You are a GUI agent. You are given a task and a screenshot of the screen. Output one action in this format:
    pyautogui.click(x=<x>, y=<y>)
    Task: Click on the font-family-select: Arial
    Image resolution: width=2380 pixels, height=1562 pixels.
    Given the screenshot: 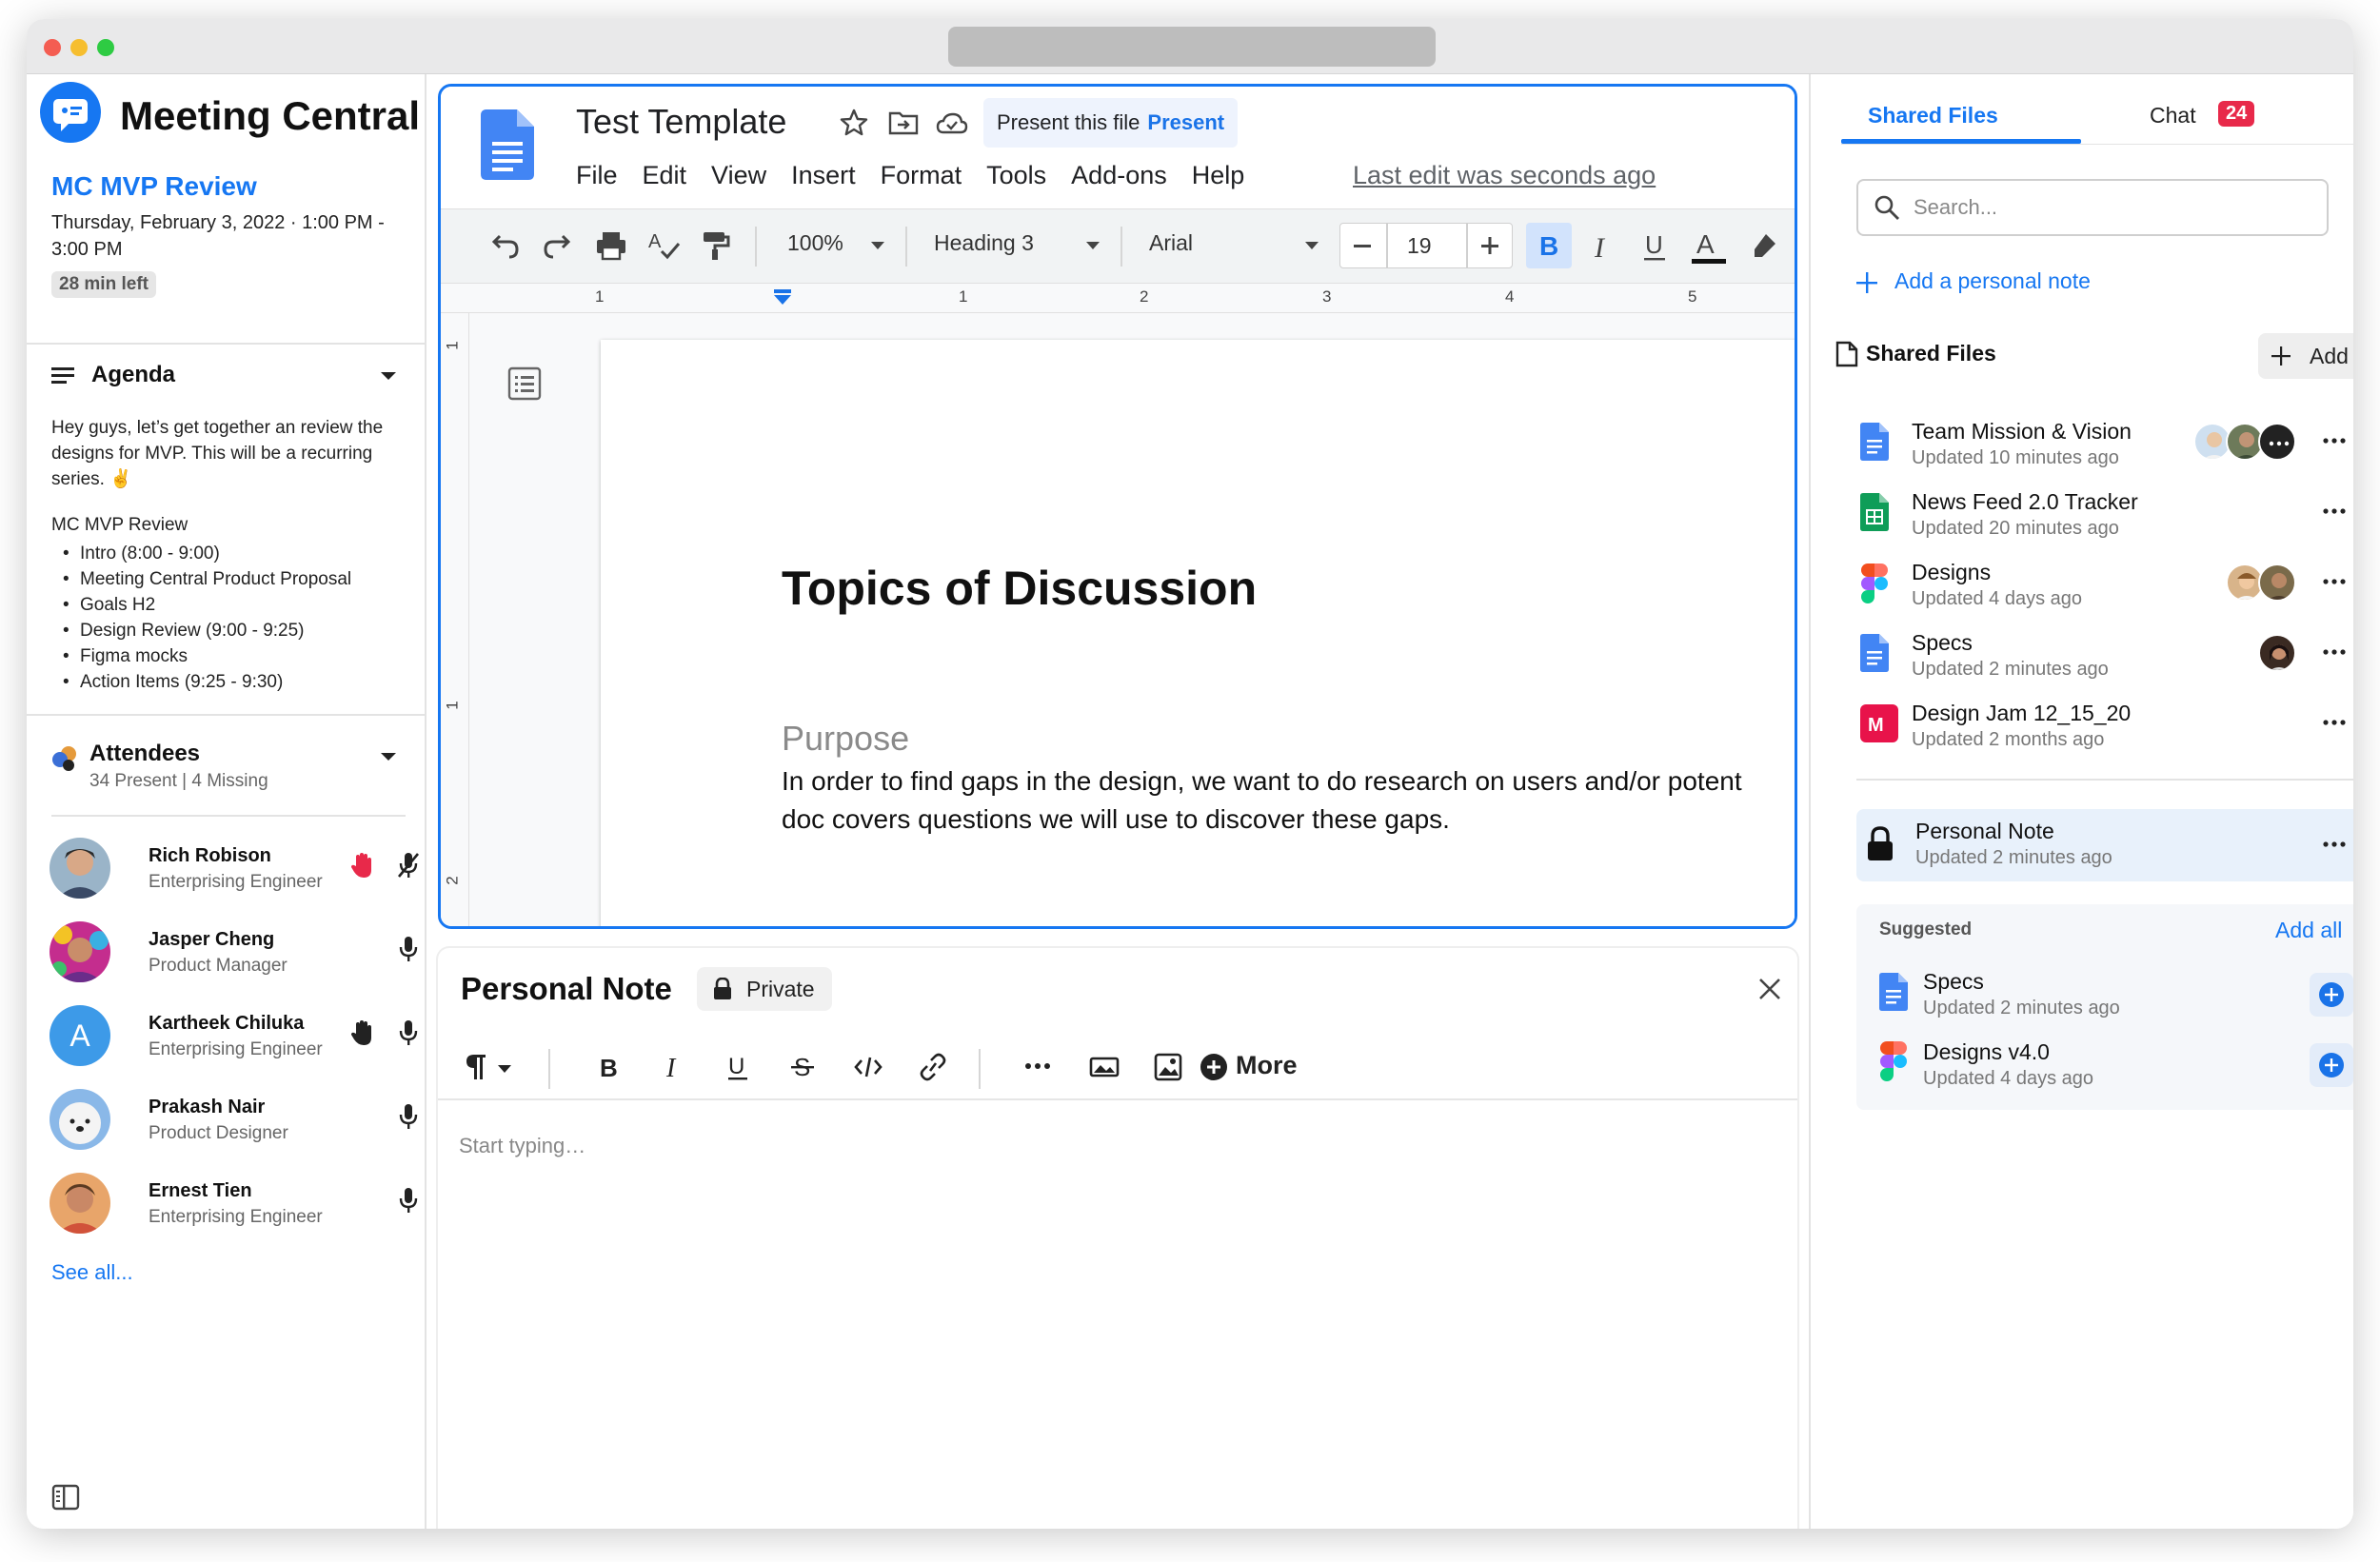 What is the action you would take?
    pyautogui.click(x=1171, y=243)
    